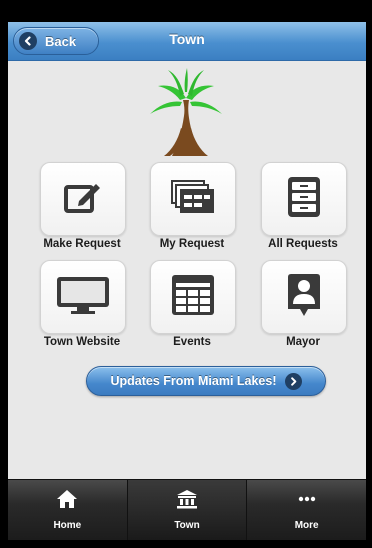 This screenshot has height=548, width=372. I want to click on page-title: Town, so click(187, 39).